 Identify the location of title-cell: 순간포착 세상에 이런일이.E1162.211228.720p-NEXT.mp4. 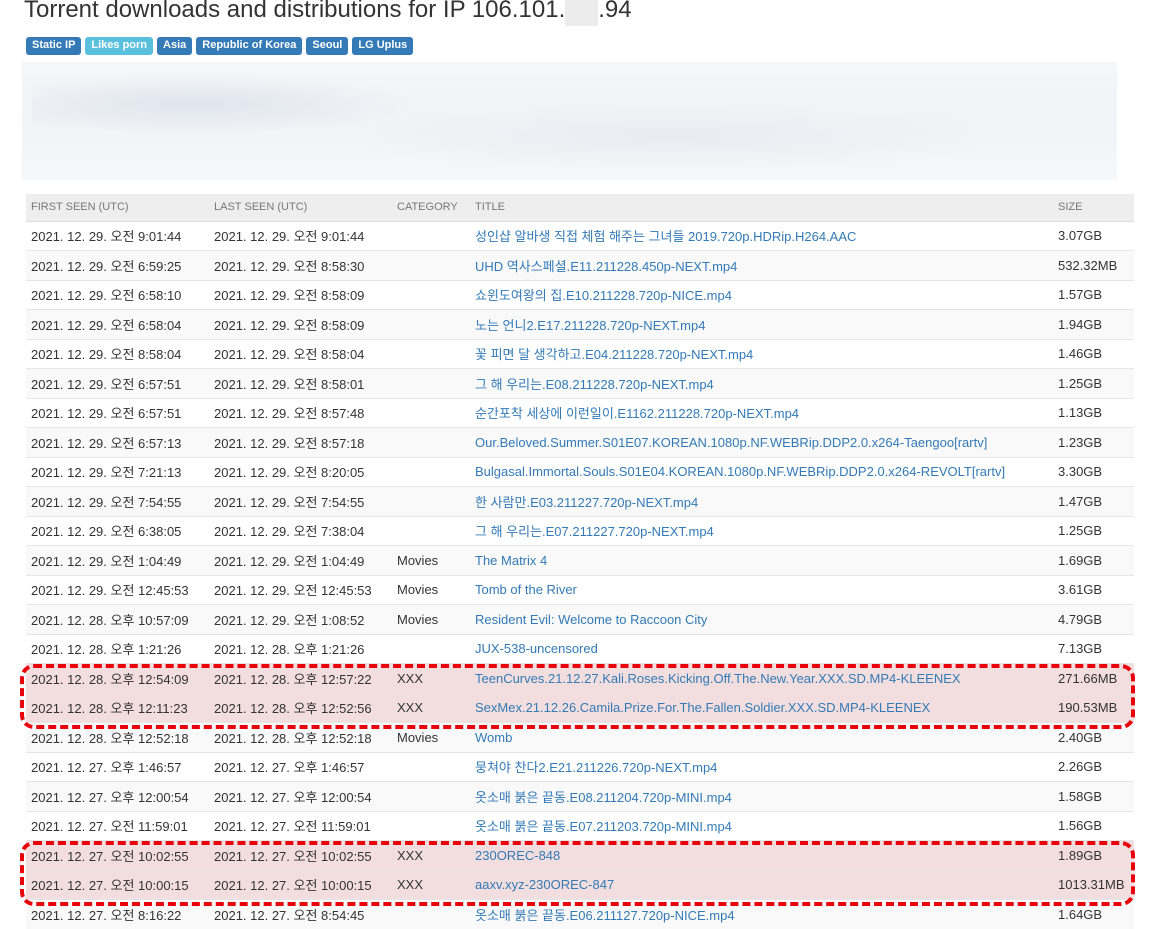
(761, 412).